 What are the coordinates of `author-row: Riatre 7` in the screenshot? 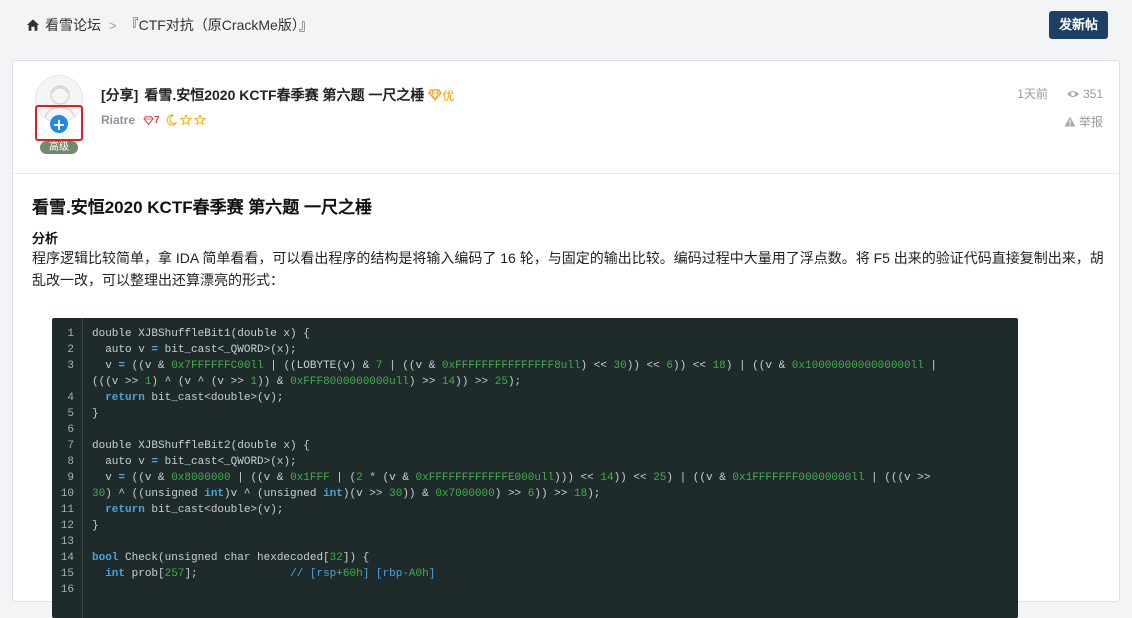 It's located at (153, 120).